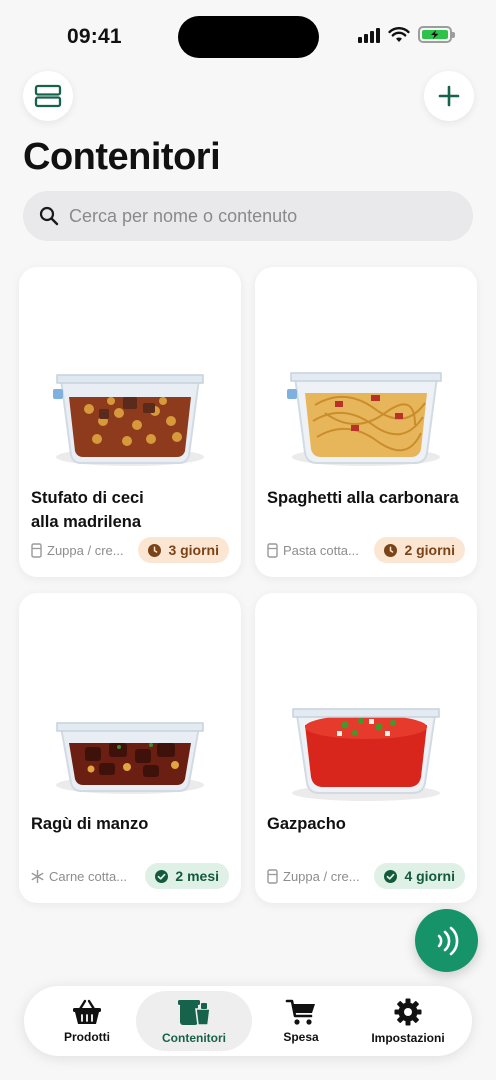  What do you see at coordinates (369, 35) in the screenshot?
I see `signal-icon` at bounding box center [369, 35].